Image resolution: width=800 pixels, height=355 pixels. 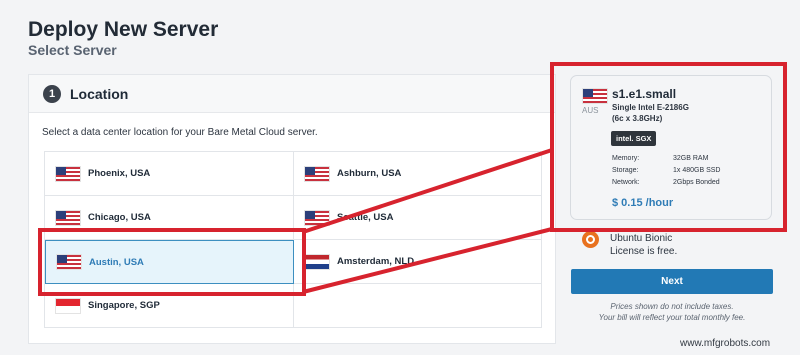 I want to click on location-option-amsterdam: Amsterdam, NLD, so click(x=418, y=262).